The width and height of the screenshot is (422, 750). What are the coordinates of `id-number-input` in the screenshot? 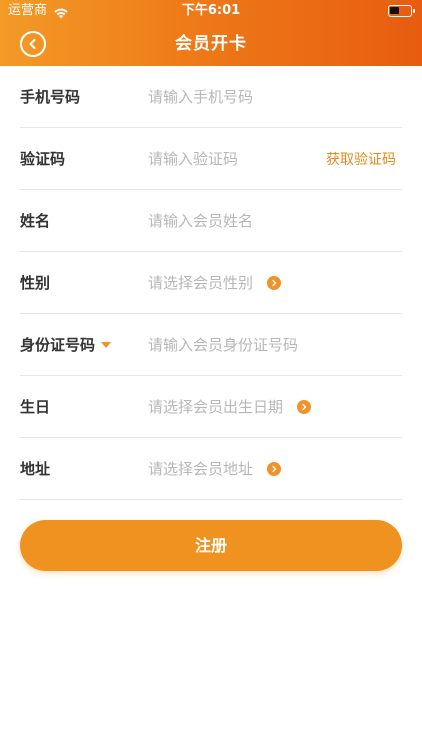 It's located at (248, 344).